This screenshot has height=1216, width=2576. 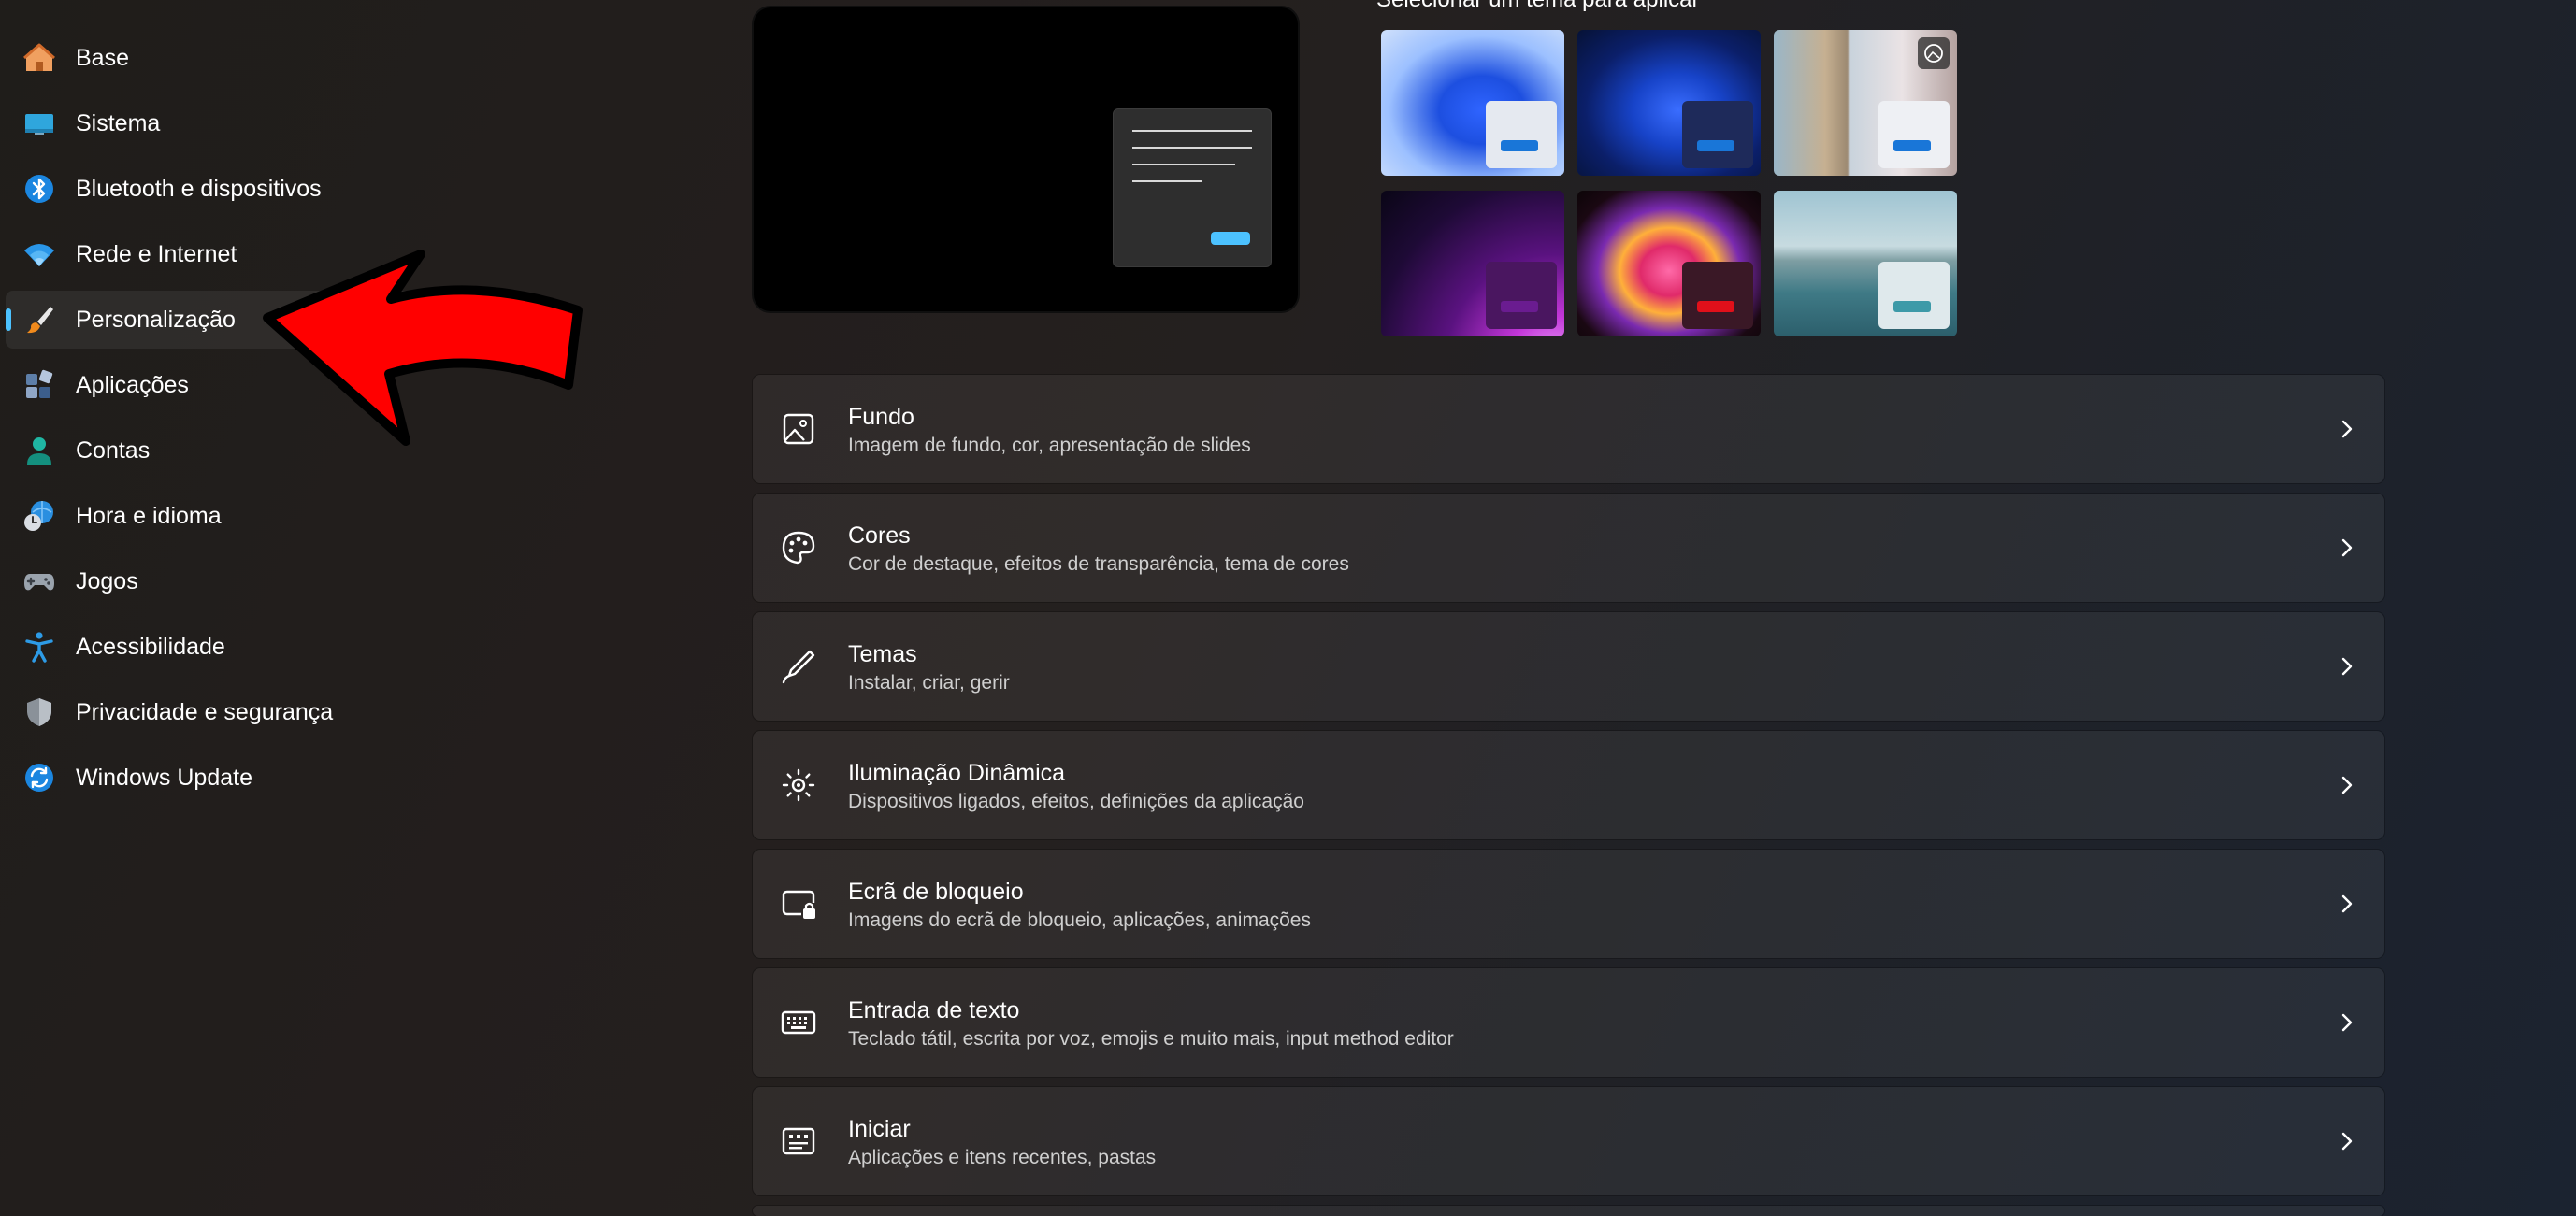 What do you see at coordinates (934, 1010) in the screenshot?
I see `setting-title: Entrada de texto` at bounding box center [934, 1010].